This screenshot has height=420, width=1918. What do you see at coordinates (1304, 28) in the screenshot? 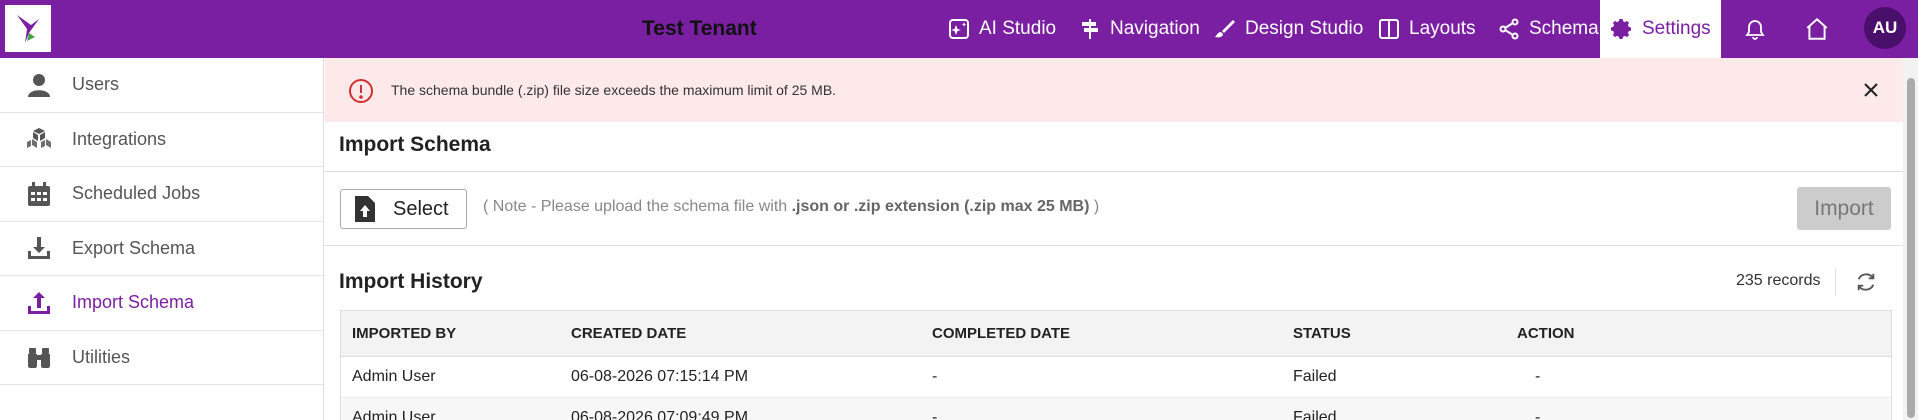
I see `nav-label: Design Studio` at bounding box center [1304, 28].